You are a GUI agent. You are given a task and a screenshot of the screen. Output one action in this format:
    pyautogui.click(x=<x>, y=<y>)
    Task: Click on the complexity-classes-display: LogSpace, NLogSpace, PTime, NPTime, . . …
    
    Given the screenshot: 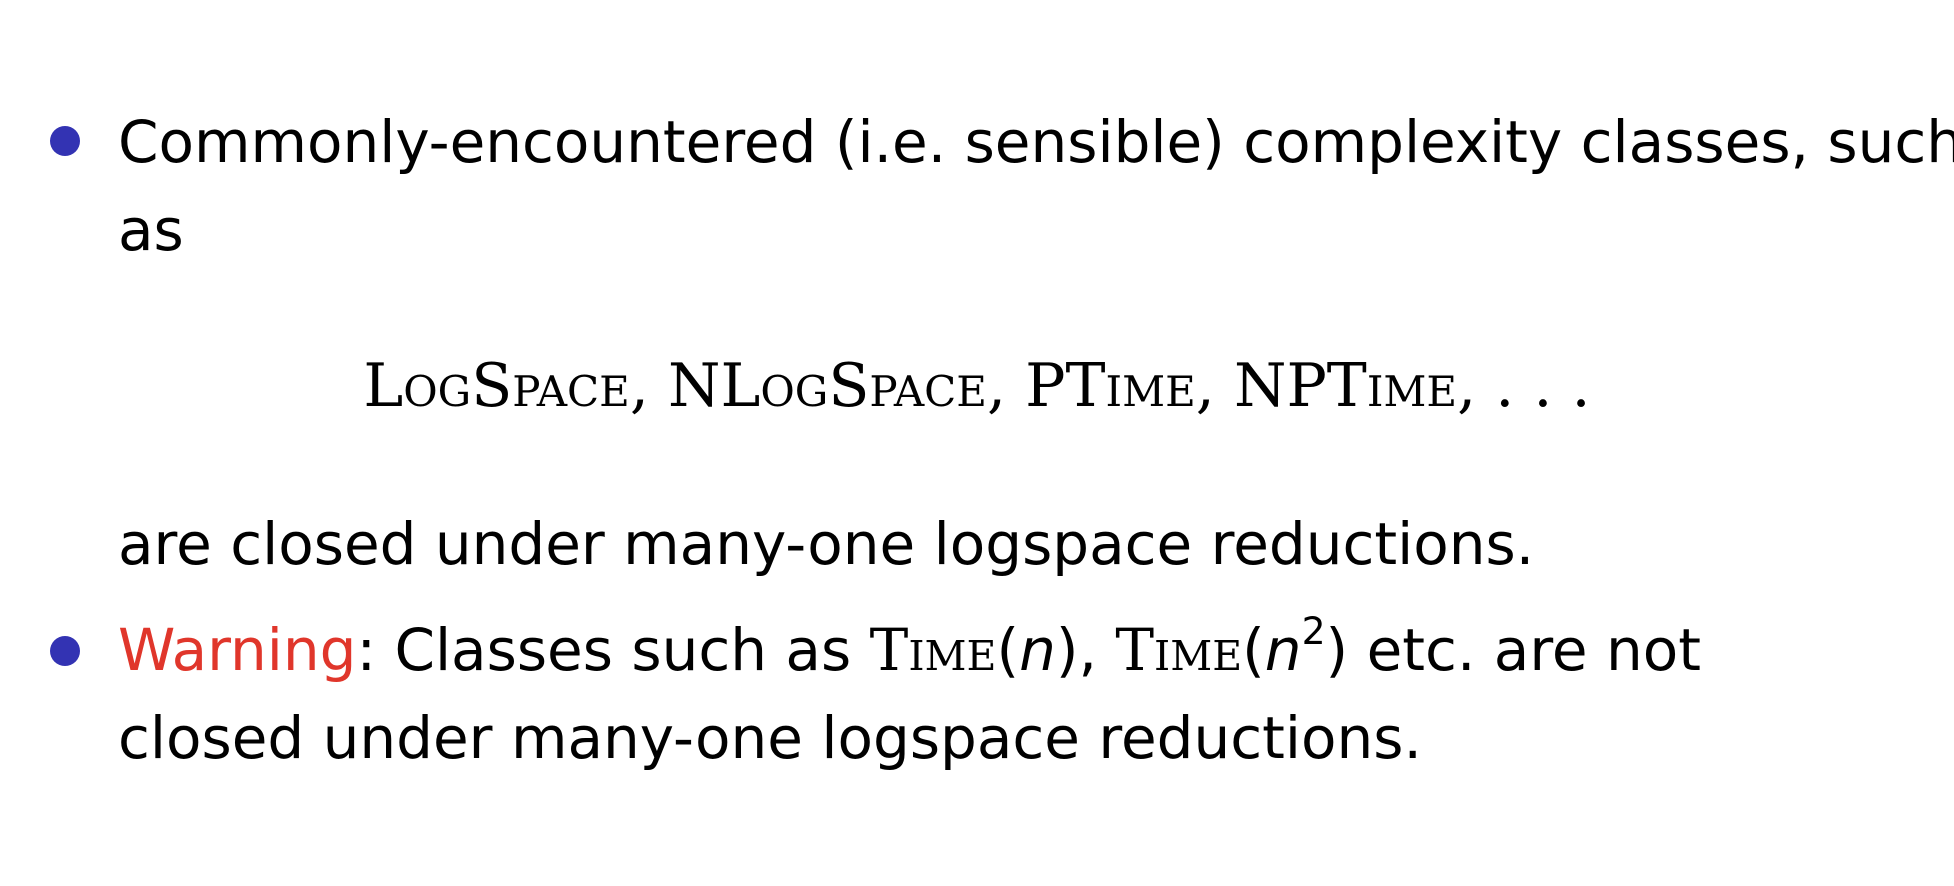 What is the action you would take?
    pyautogui.click(x=977, y=386)
    